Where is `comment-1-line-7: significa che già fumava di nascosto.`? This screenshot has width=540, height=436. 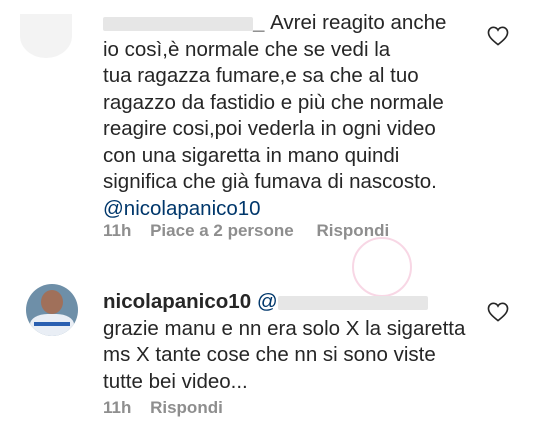
comment-1-line-7: significa che già fumava di nascosto. is located at coordinates (270, 181).